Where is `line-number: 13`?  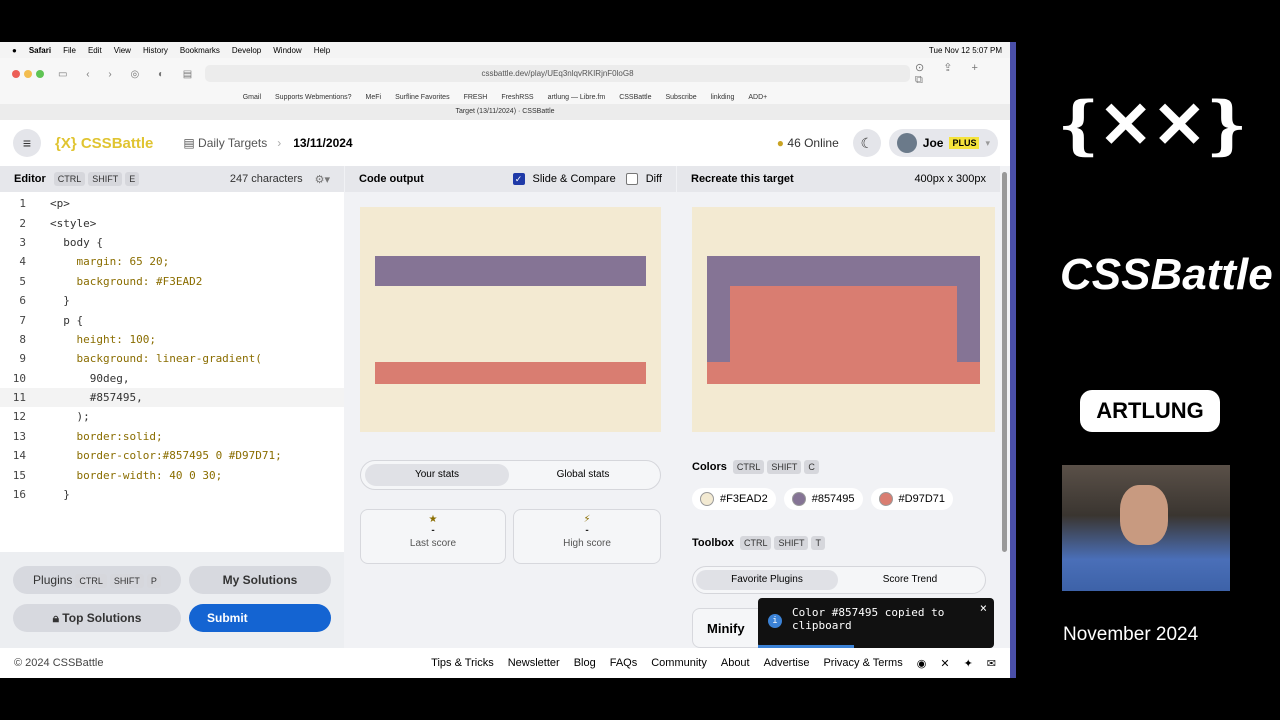
line-number: 13 is located at coordinates (19, 436).